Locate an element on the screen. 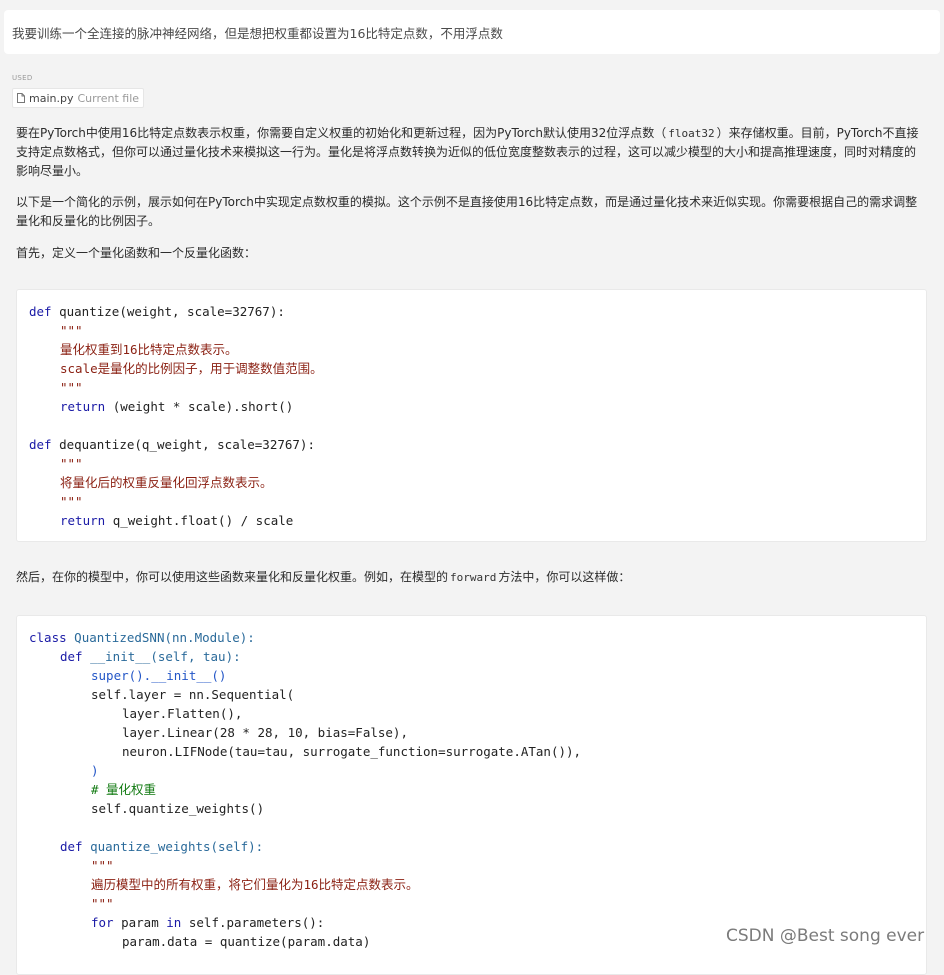  code2-line-16: param.data = quantize(param.data) is located at coordinates (246, 941).